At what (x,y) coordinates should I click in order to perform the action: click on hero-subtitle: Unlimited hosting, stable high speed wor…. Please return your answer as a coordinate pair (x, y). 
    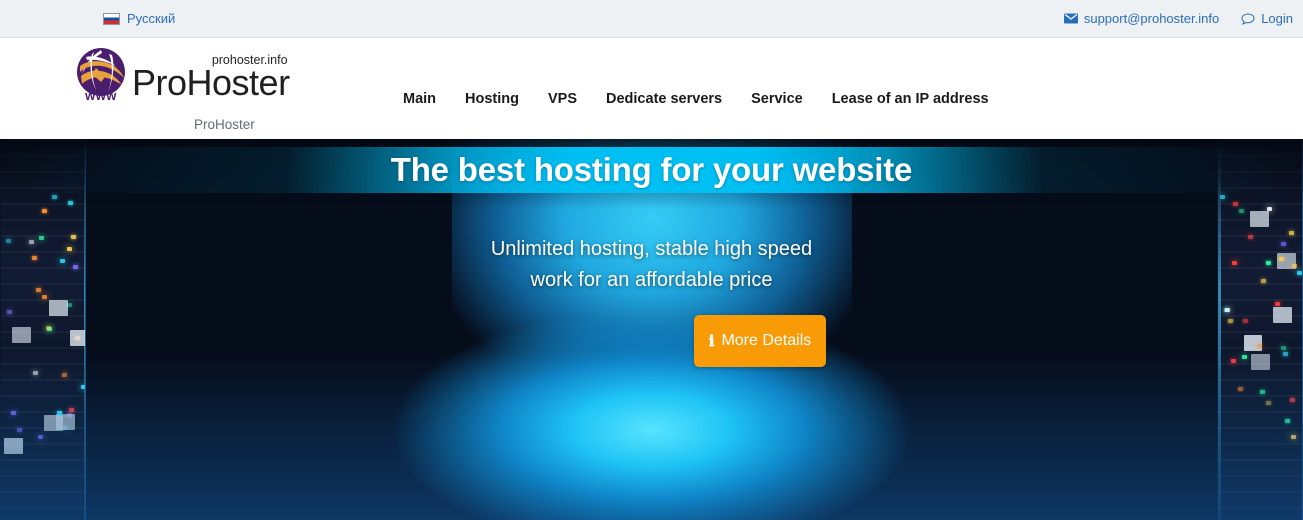
    Looking at the image, I should click on (651, 265).